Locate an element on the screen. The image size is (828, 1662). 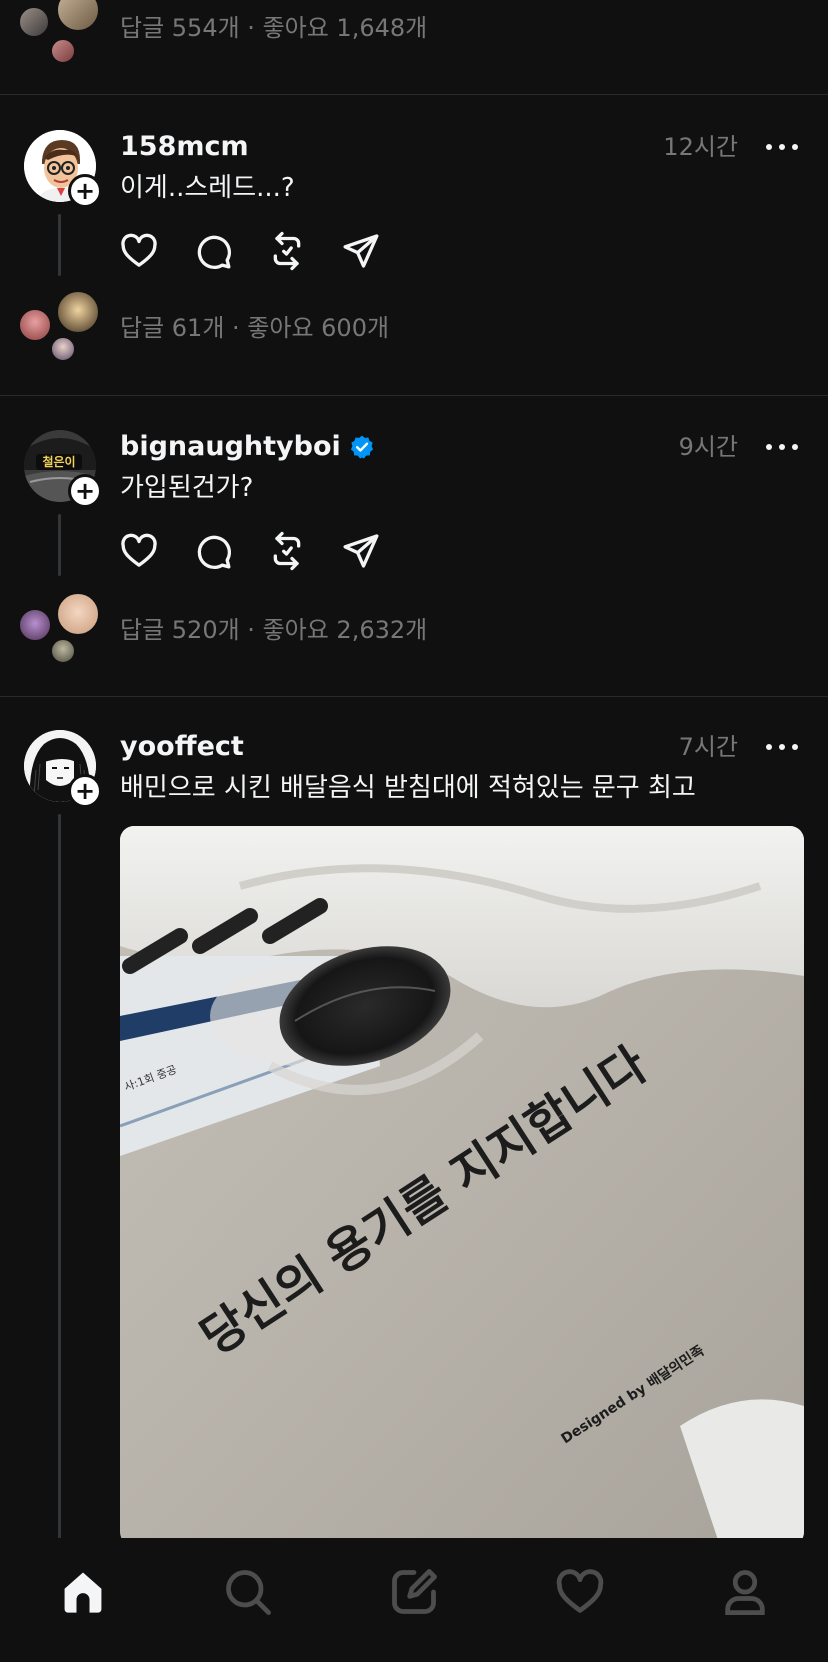
username-text: 158mcm is located at coordinates (184, 147).